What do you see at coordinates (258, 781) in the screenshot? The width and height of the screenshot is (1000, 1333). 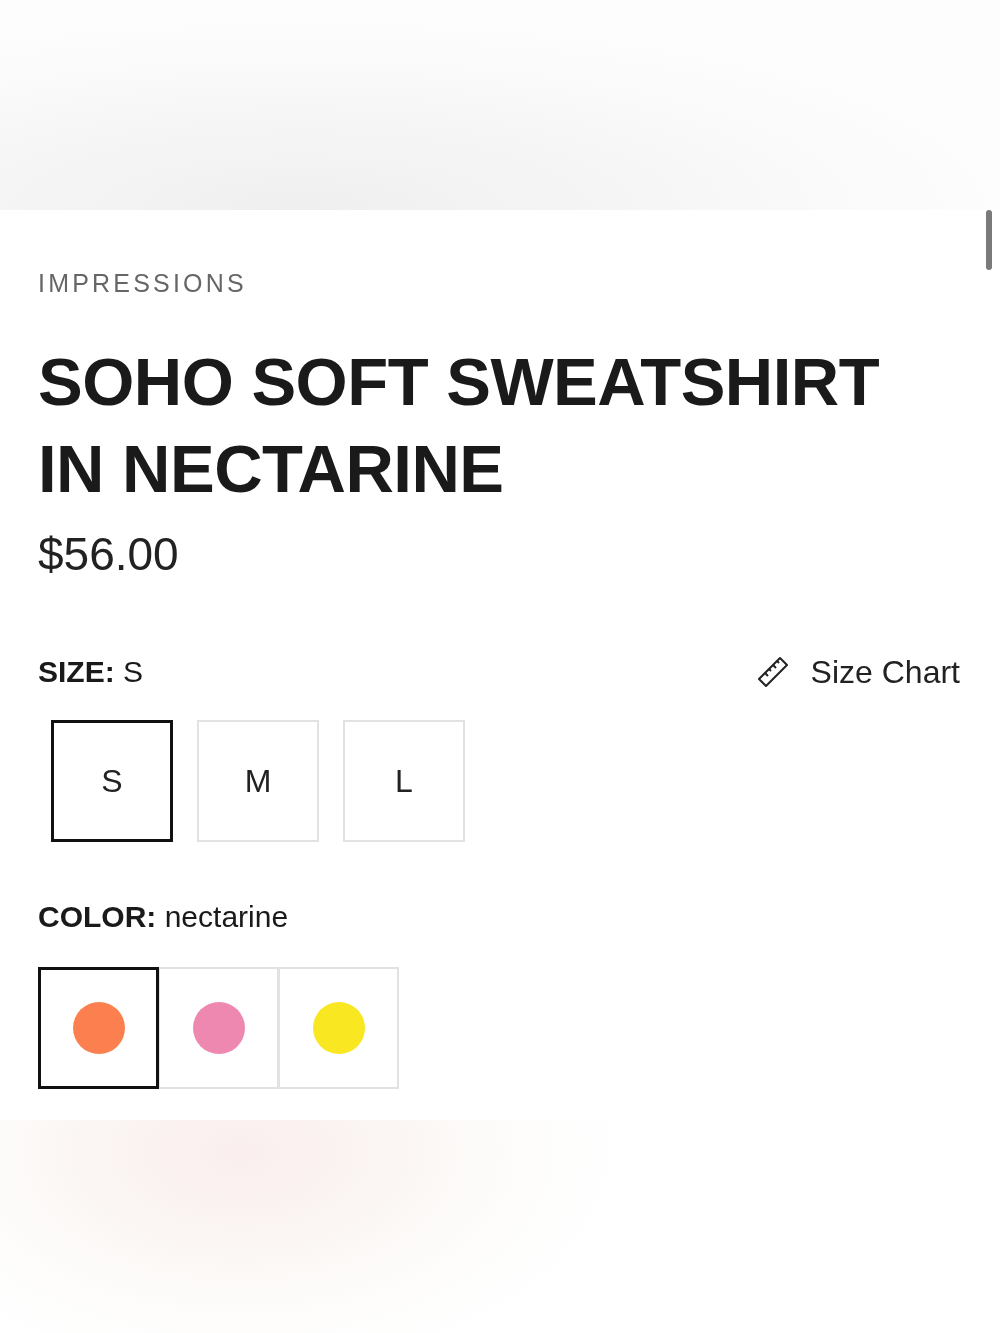 I see `size-option: M` at bounding box center [258, 781].